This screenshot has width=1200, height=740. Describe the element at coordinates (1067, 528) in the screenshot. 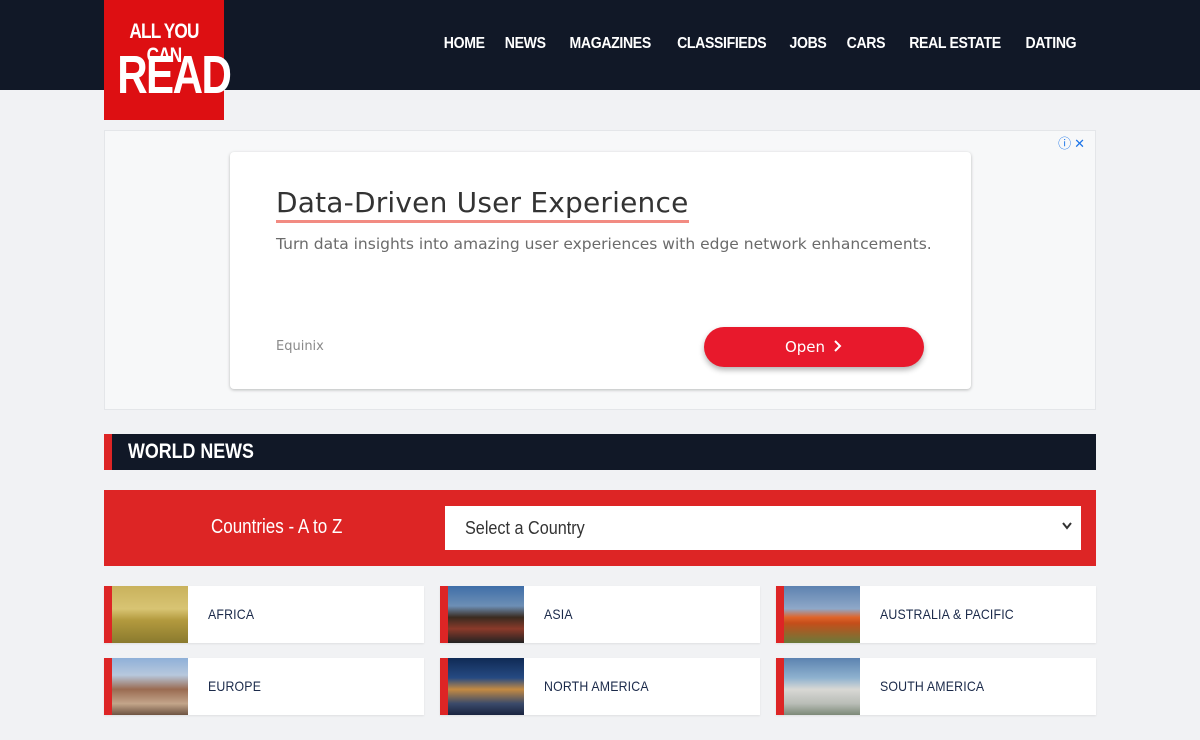

I see `chevron-down-icon` at that location.